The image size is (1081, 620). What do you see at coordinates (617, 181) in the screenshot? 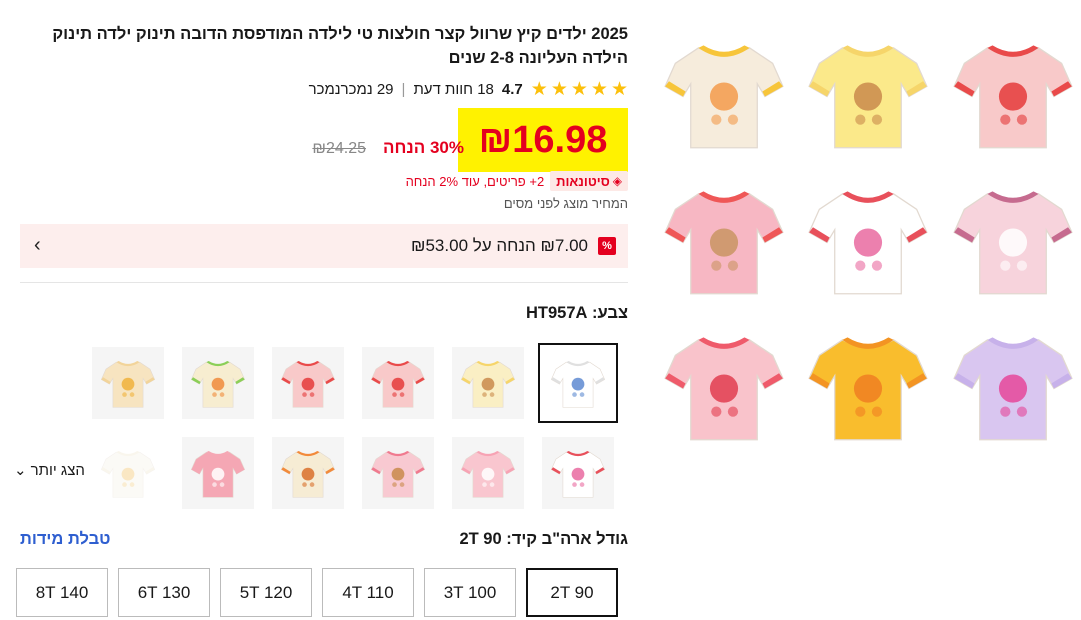
I see `tag-icon: ◈` at bounding box center [617, 181].